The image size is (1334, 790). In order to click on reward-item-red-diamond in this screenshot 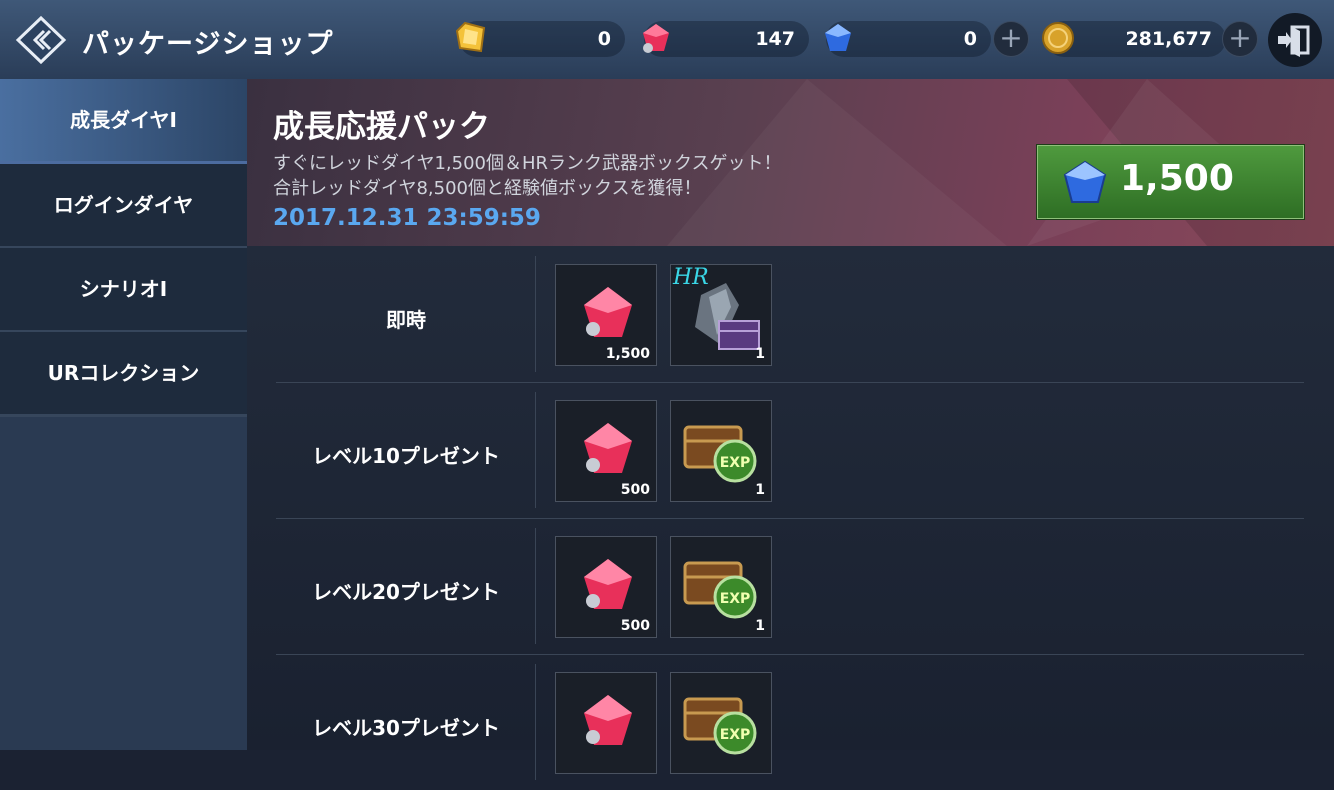, I will do `click(606, 723)`.